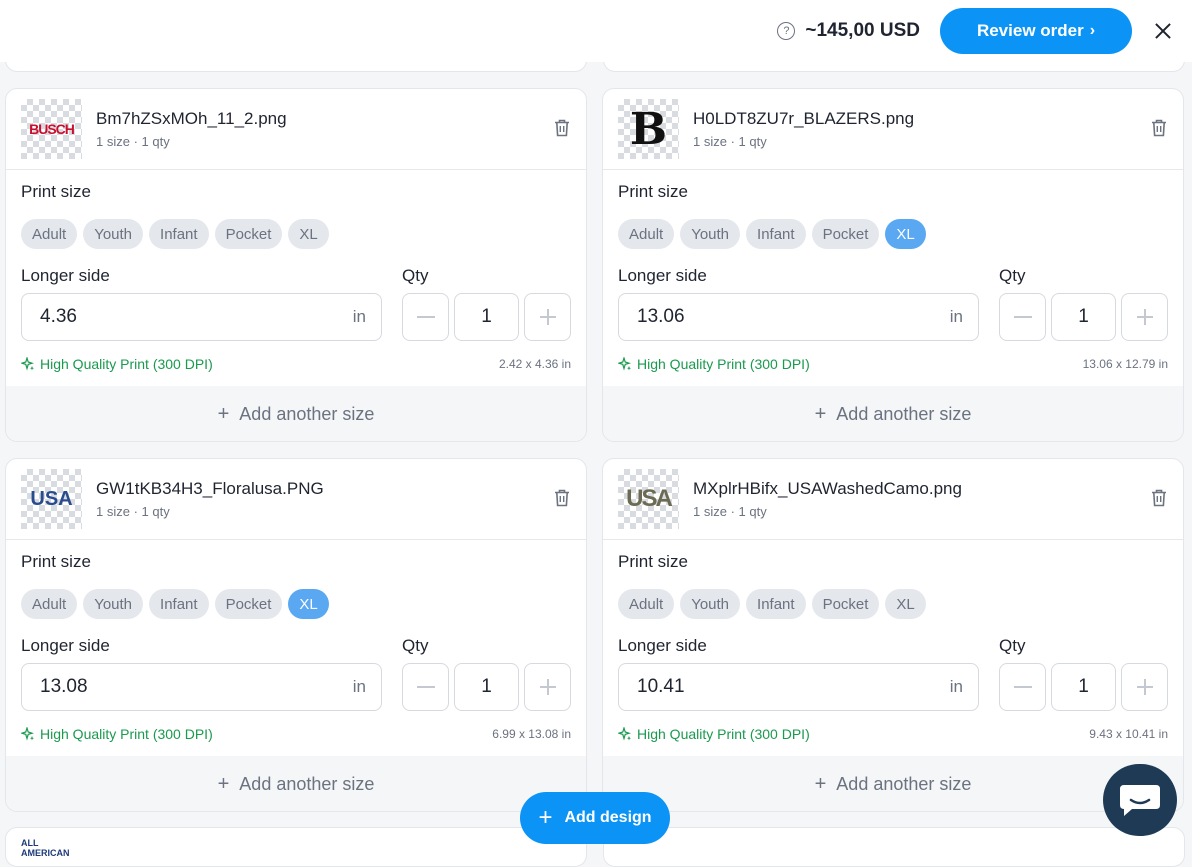 This screenshot has width=1192, height=867. I want to click on longer-side-value: 13.06, so click(661, 316).